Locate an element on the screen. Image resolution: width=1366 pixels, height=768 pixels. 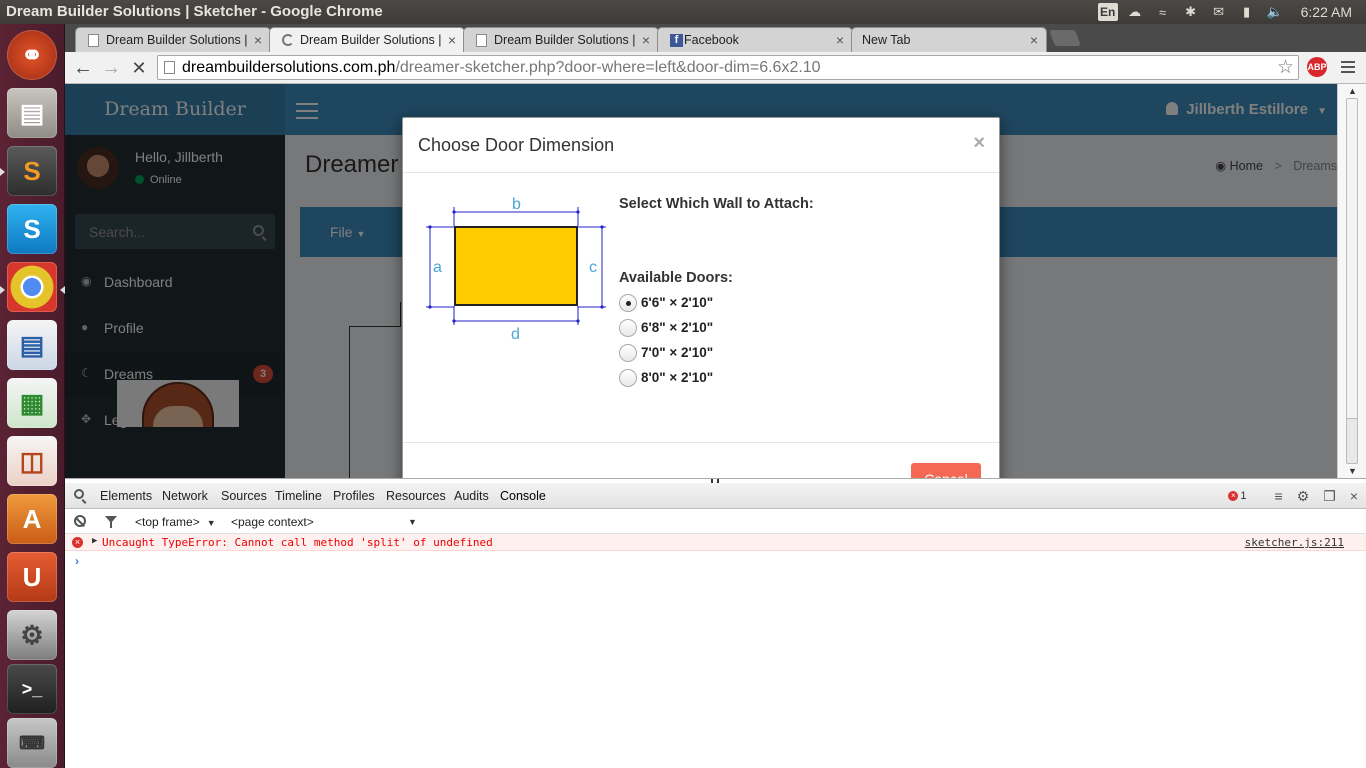
stop-icon: ✕ is located at coordinates (139, 68).